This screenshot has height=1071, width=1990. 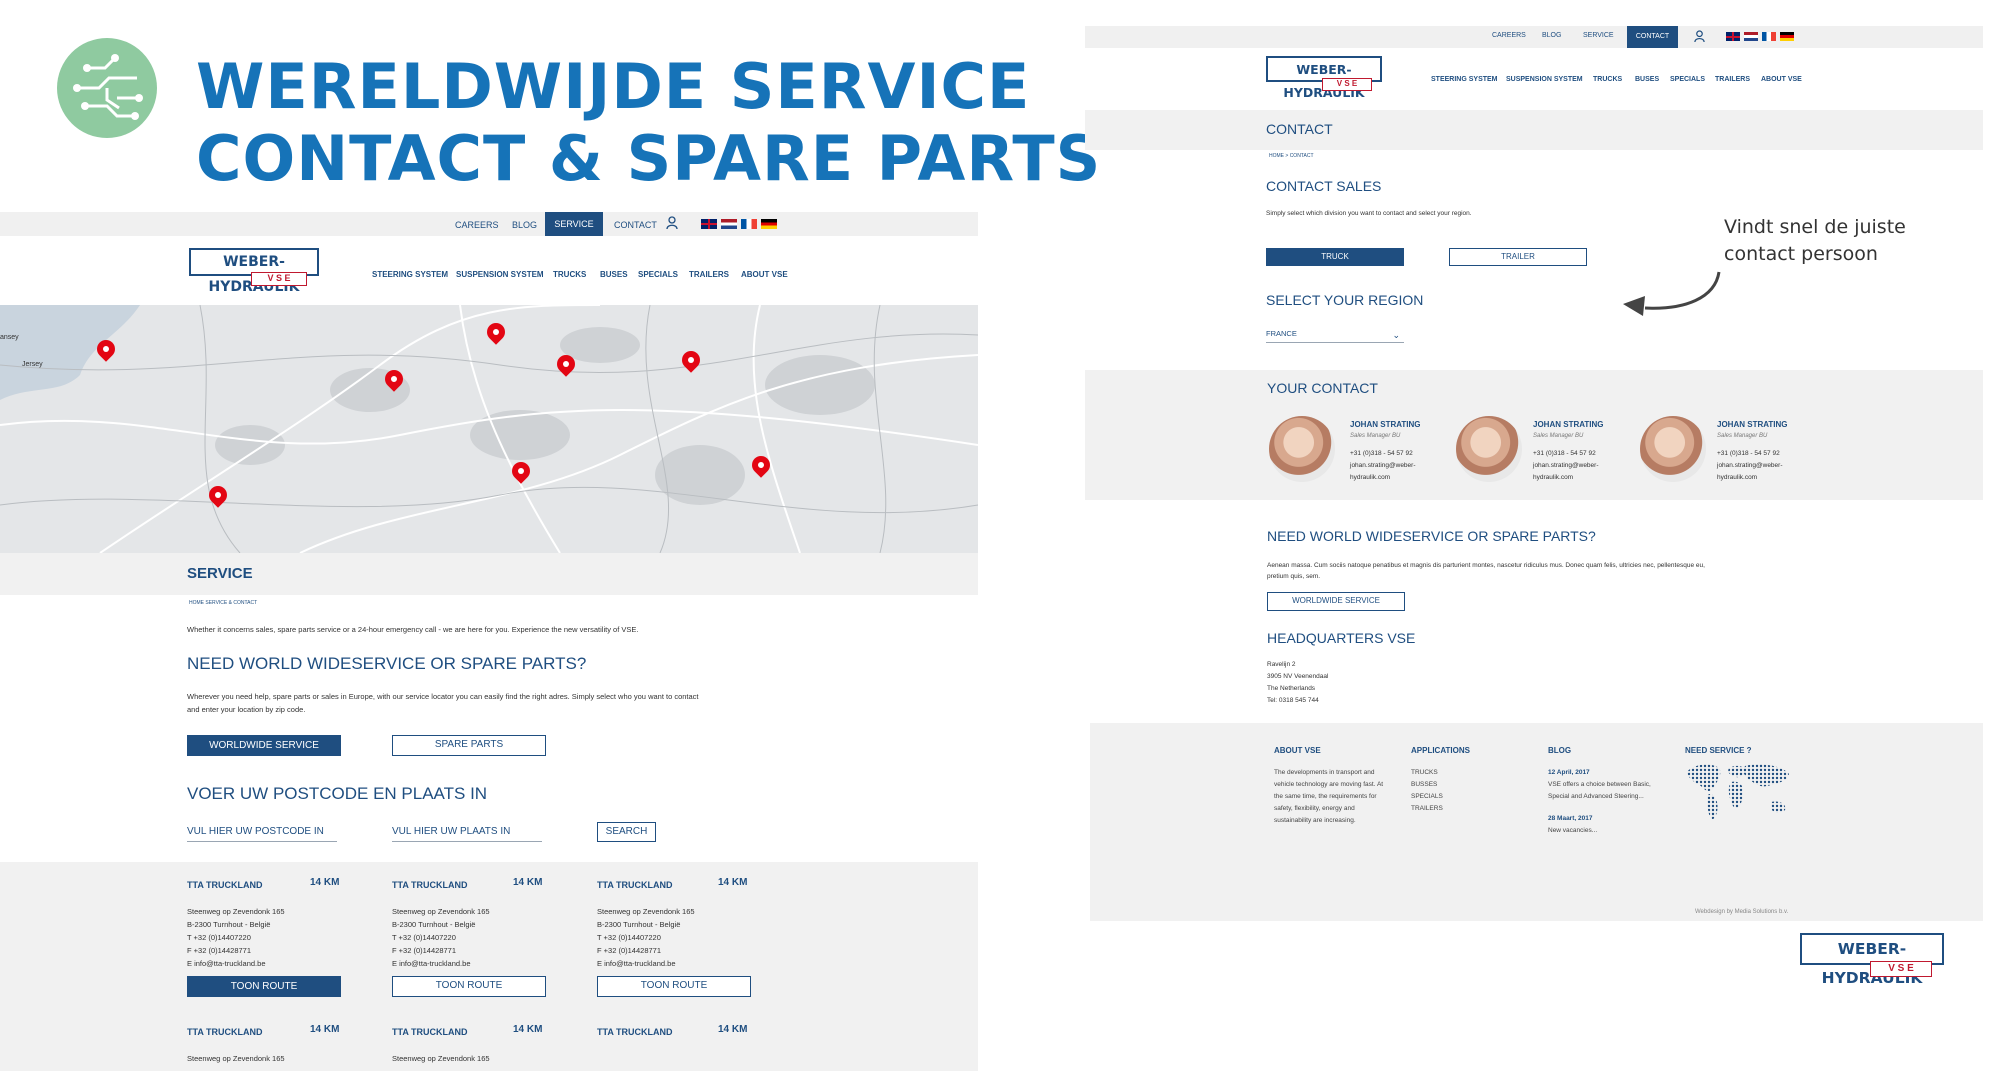 I want to click on footer-about-text: sustainability are increasing., so click(x=1315, y=820).